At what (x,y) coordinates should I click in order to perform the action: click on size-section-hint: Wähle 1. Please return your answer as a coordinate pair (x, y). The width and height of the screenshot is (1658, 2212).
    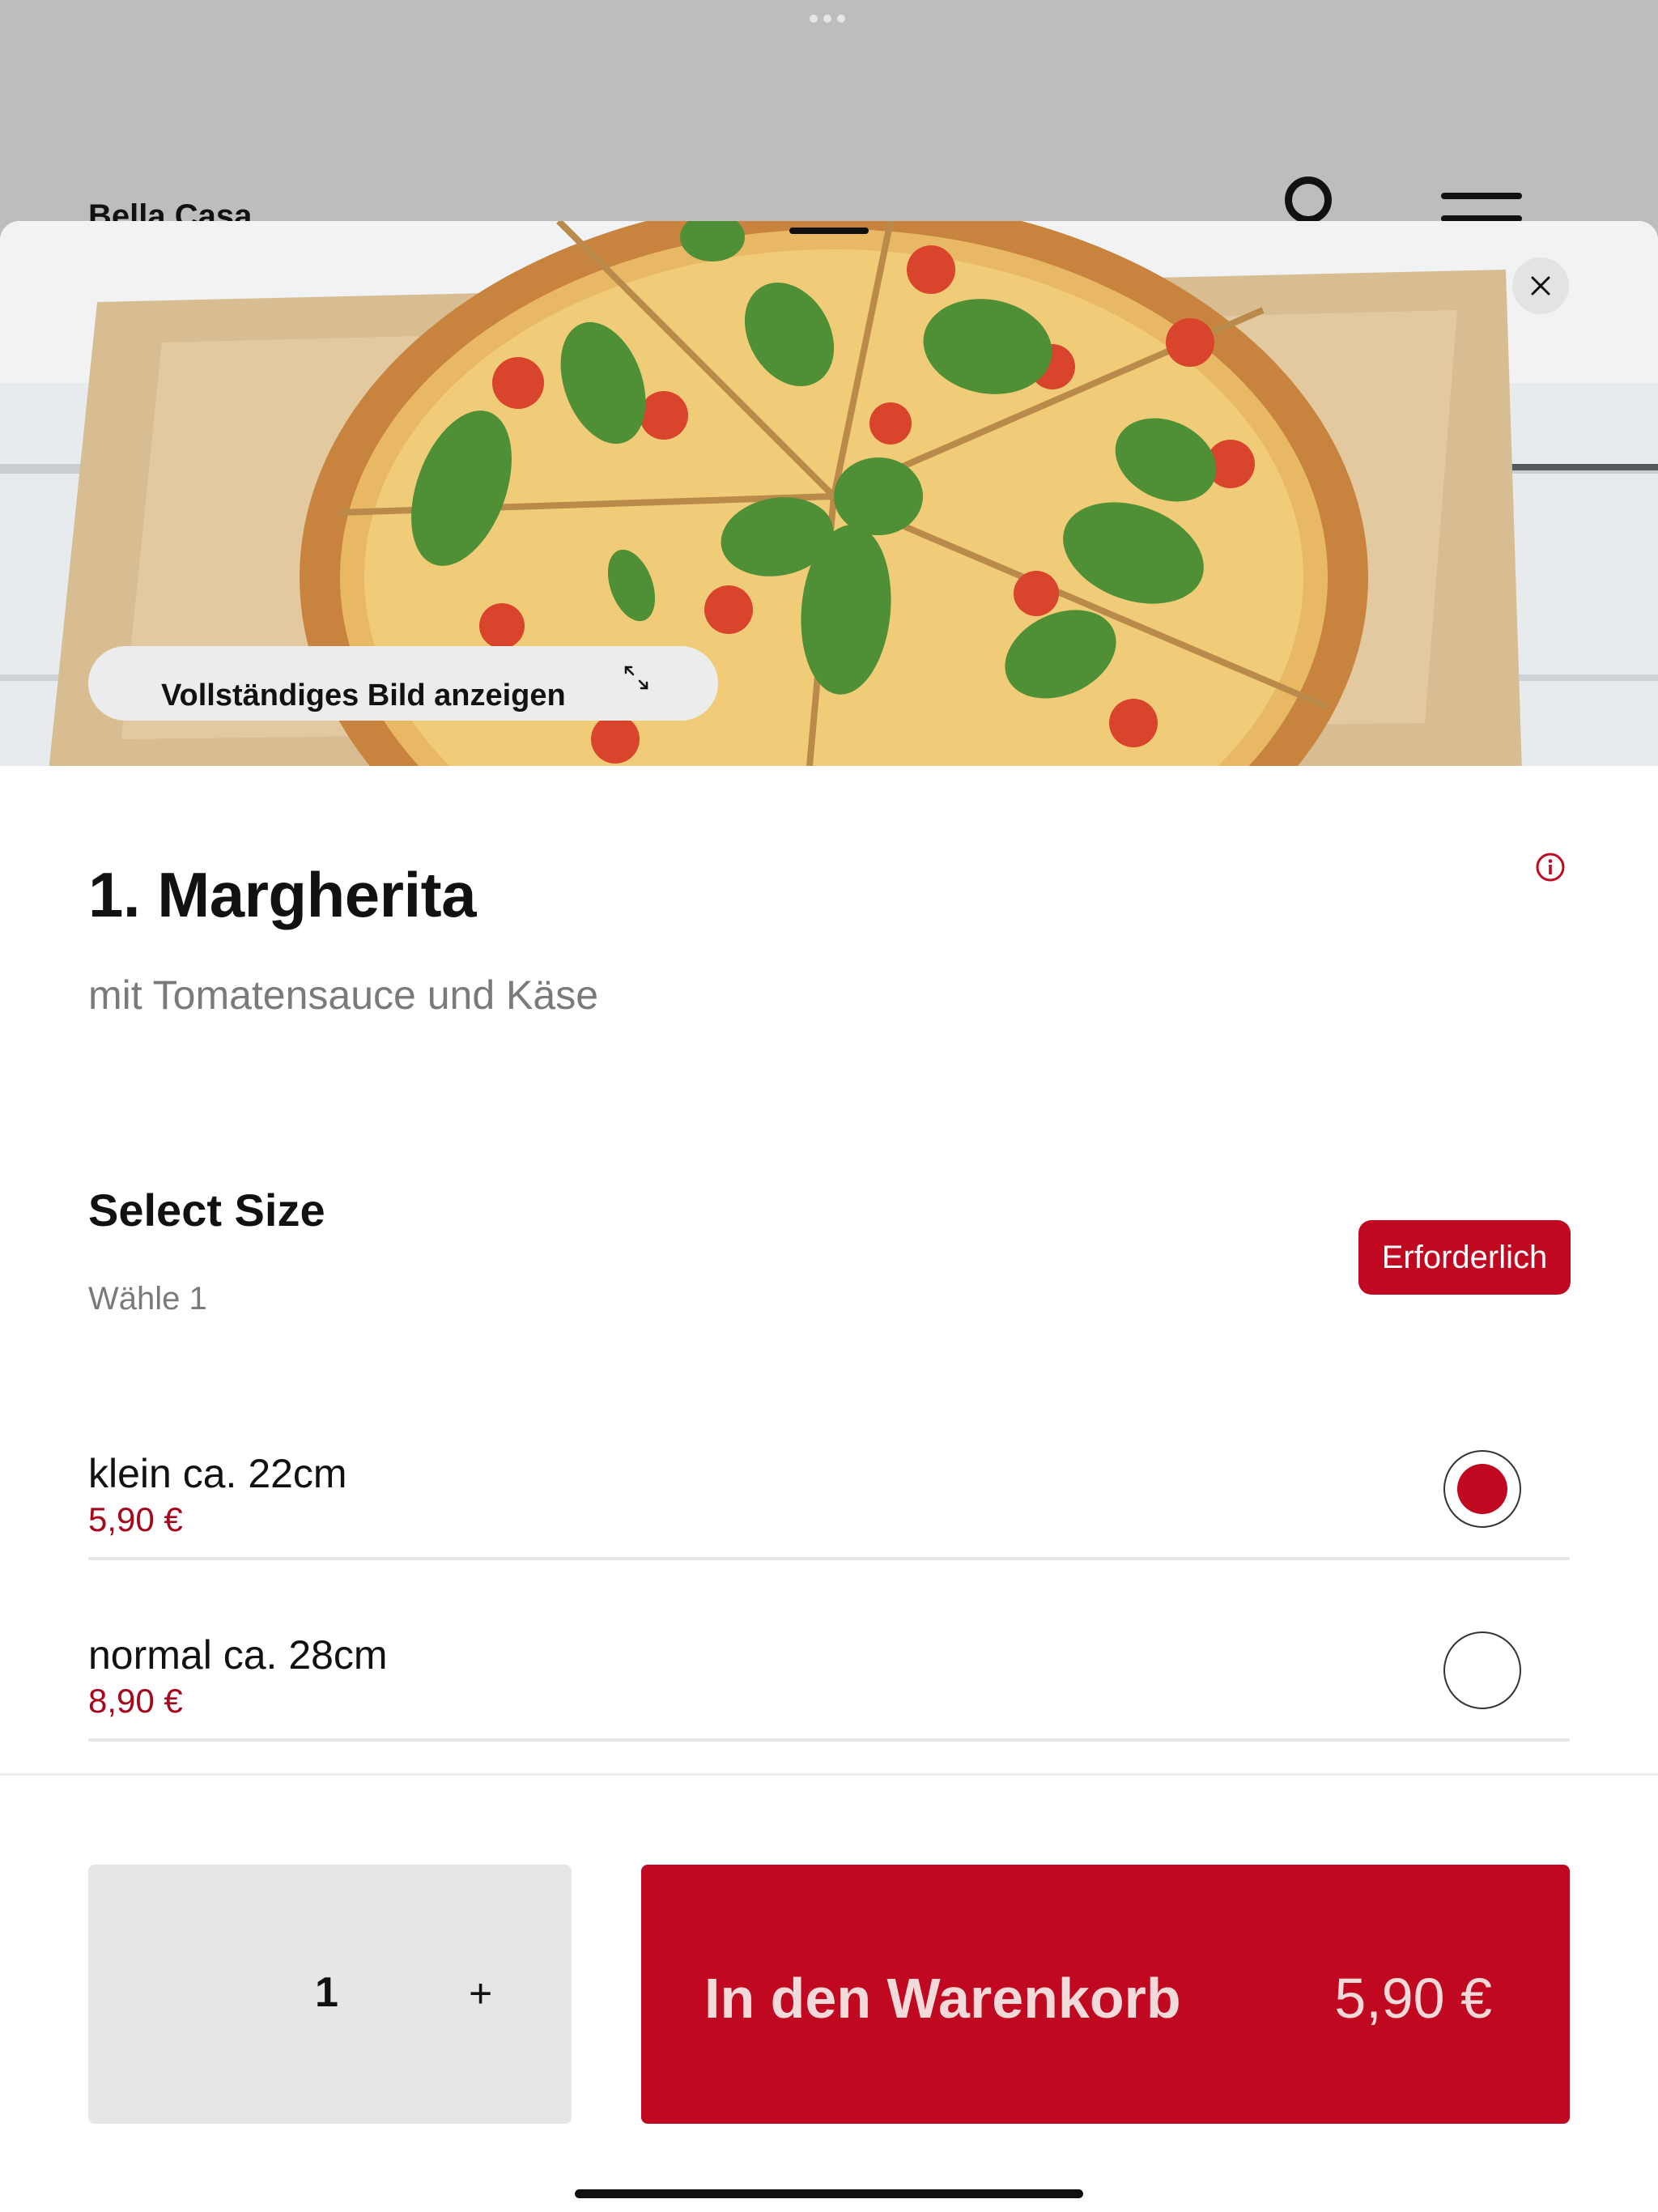
    Looking at the image, I should click on (147, 1299).